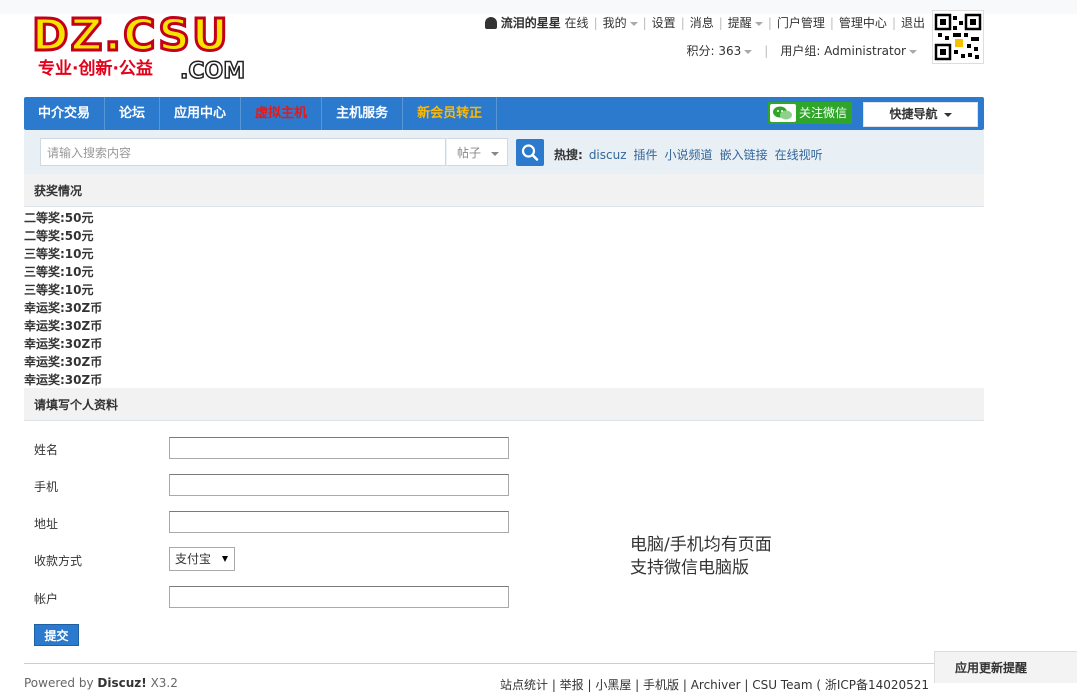 The image size is (1077, 693). Describe the element at coordinates (46, 450) in the screenshot. I see `name-label: 姓名` at that location.